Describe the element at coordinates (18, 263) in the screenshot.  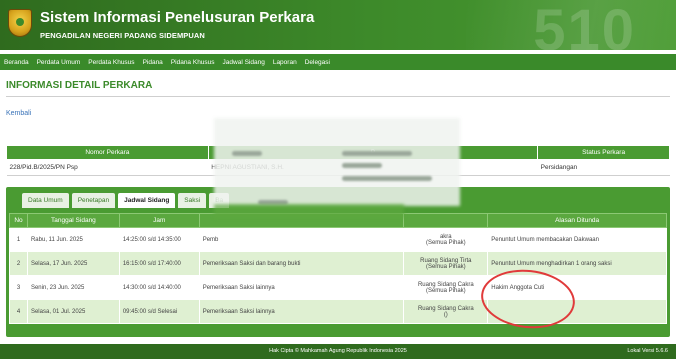
I see `row-no: 2` at that location.